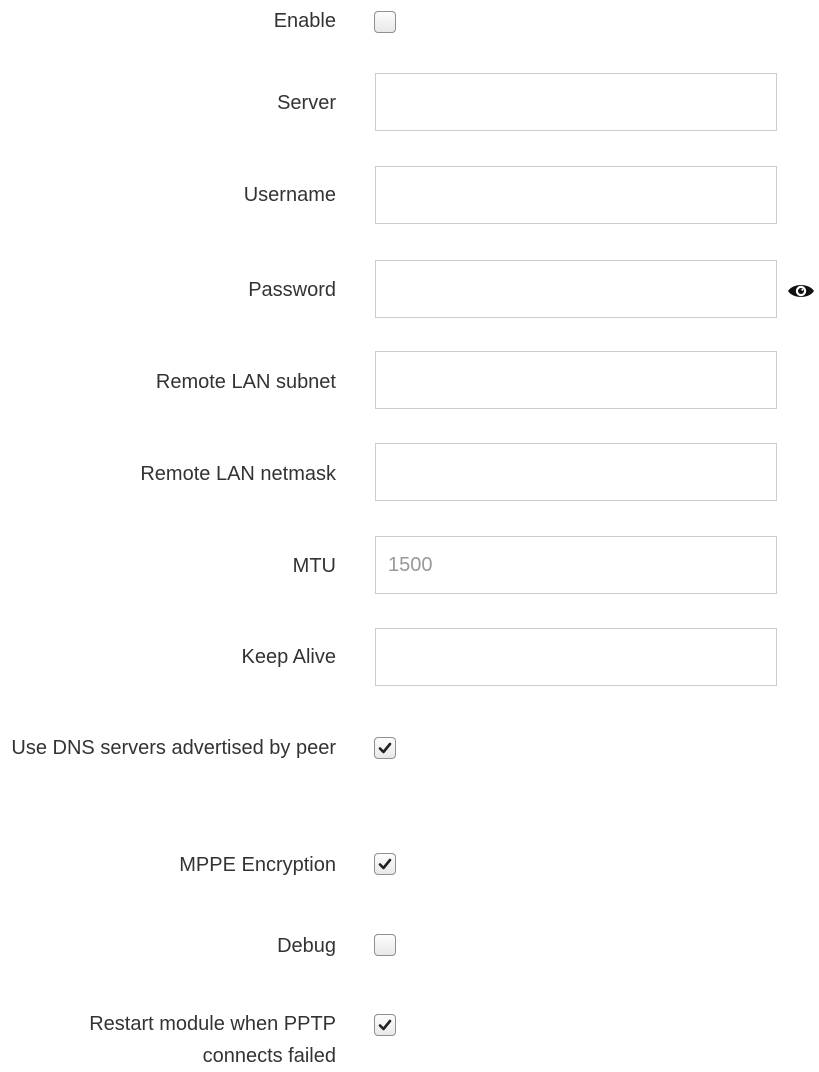  I want to click on password-label: Password, so click(292, 290).